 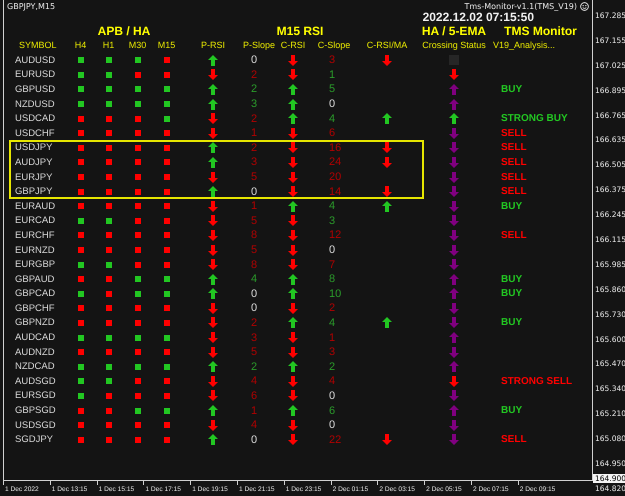 What do you see at coordinates (335, 294) in the screenshot?
I see `slope-value: 10` at bounding box center [335, 294].